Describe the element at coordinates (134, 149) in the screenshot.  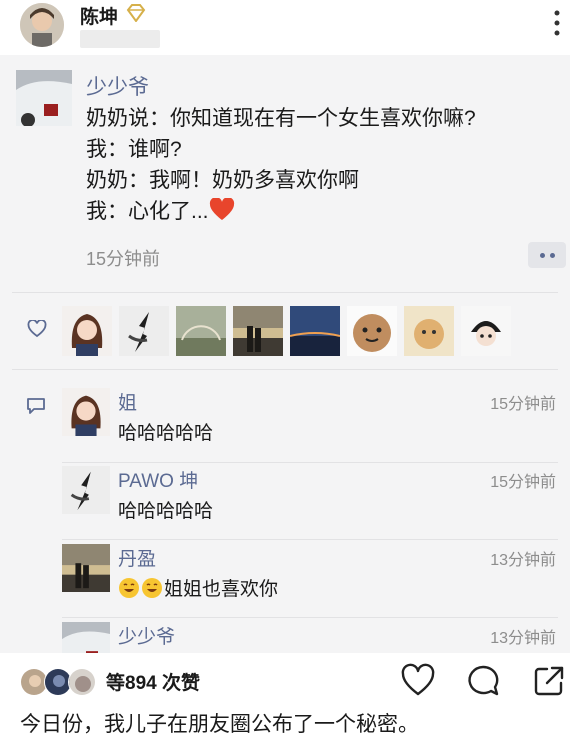
I see `post-line: 我：谁啊?` at that location.